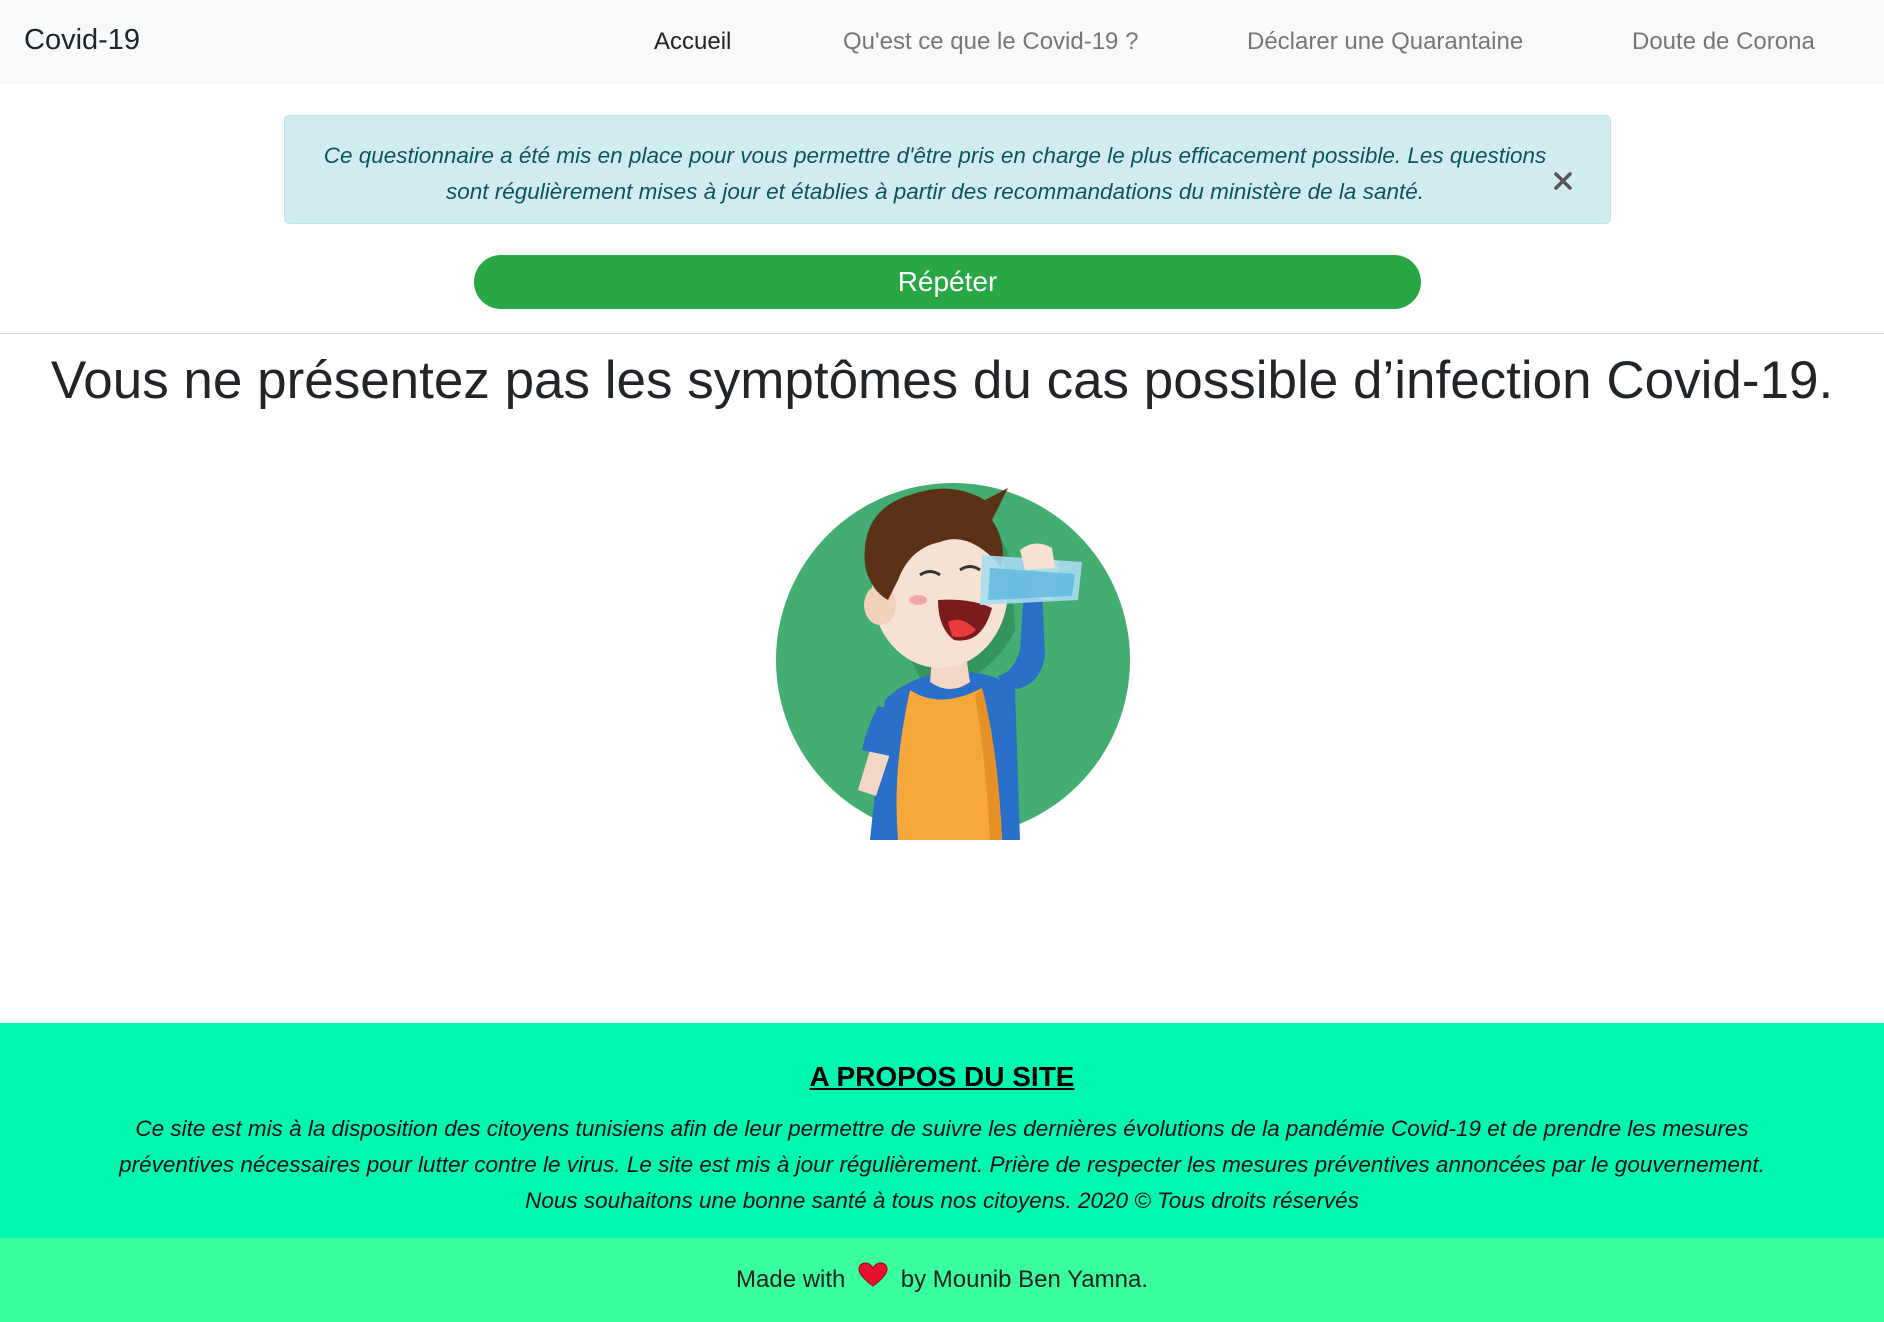  I want to click on brand-logo: Covid-19, so click(82, 40).